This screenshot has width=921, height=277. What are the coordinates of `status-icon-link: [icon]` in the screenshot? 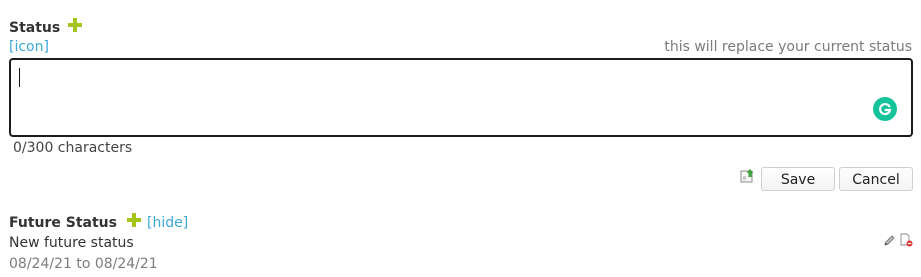 It's located at (29, 47).